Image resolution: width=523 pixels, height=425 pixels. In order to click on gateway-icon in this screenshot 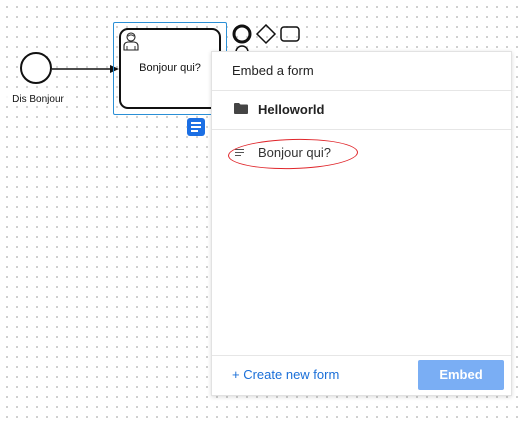, I will do `click(266, 34)`.